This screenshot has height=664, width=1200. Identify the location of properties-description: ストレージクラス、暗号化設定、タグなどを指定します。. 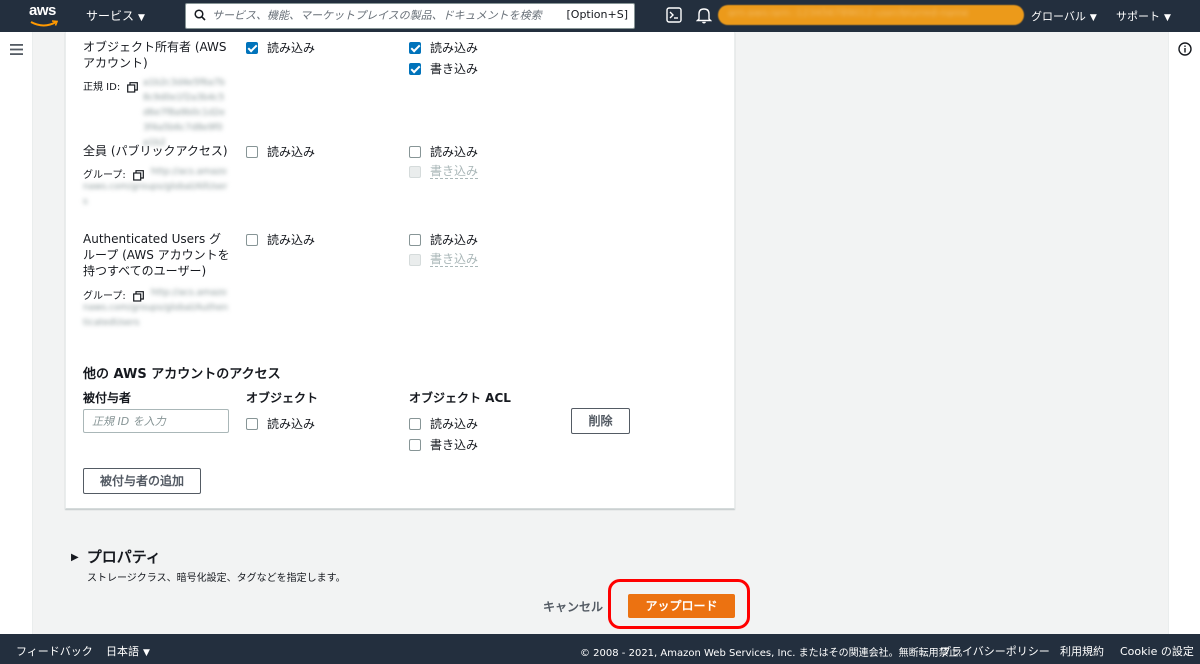
(216, 578).